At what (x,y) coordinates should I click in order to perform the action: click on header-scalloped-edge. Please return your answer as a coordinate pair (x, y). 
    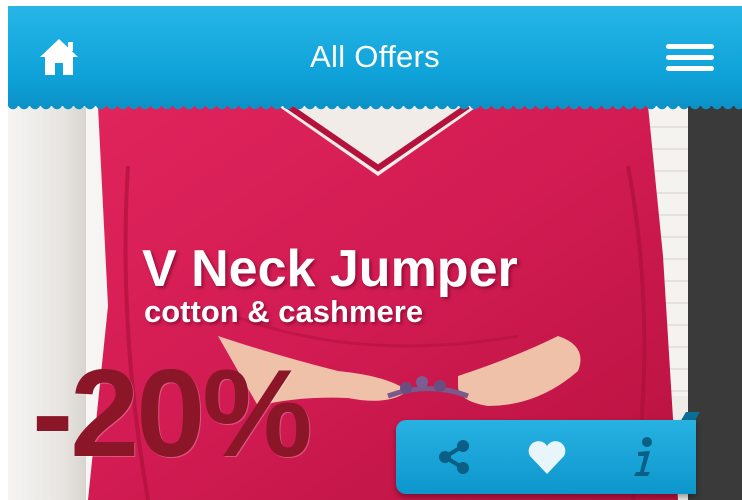
    Looking at the image, I should click on (375, 109).